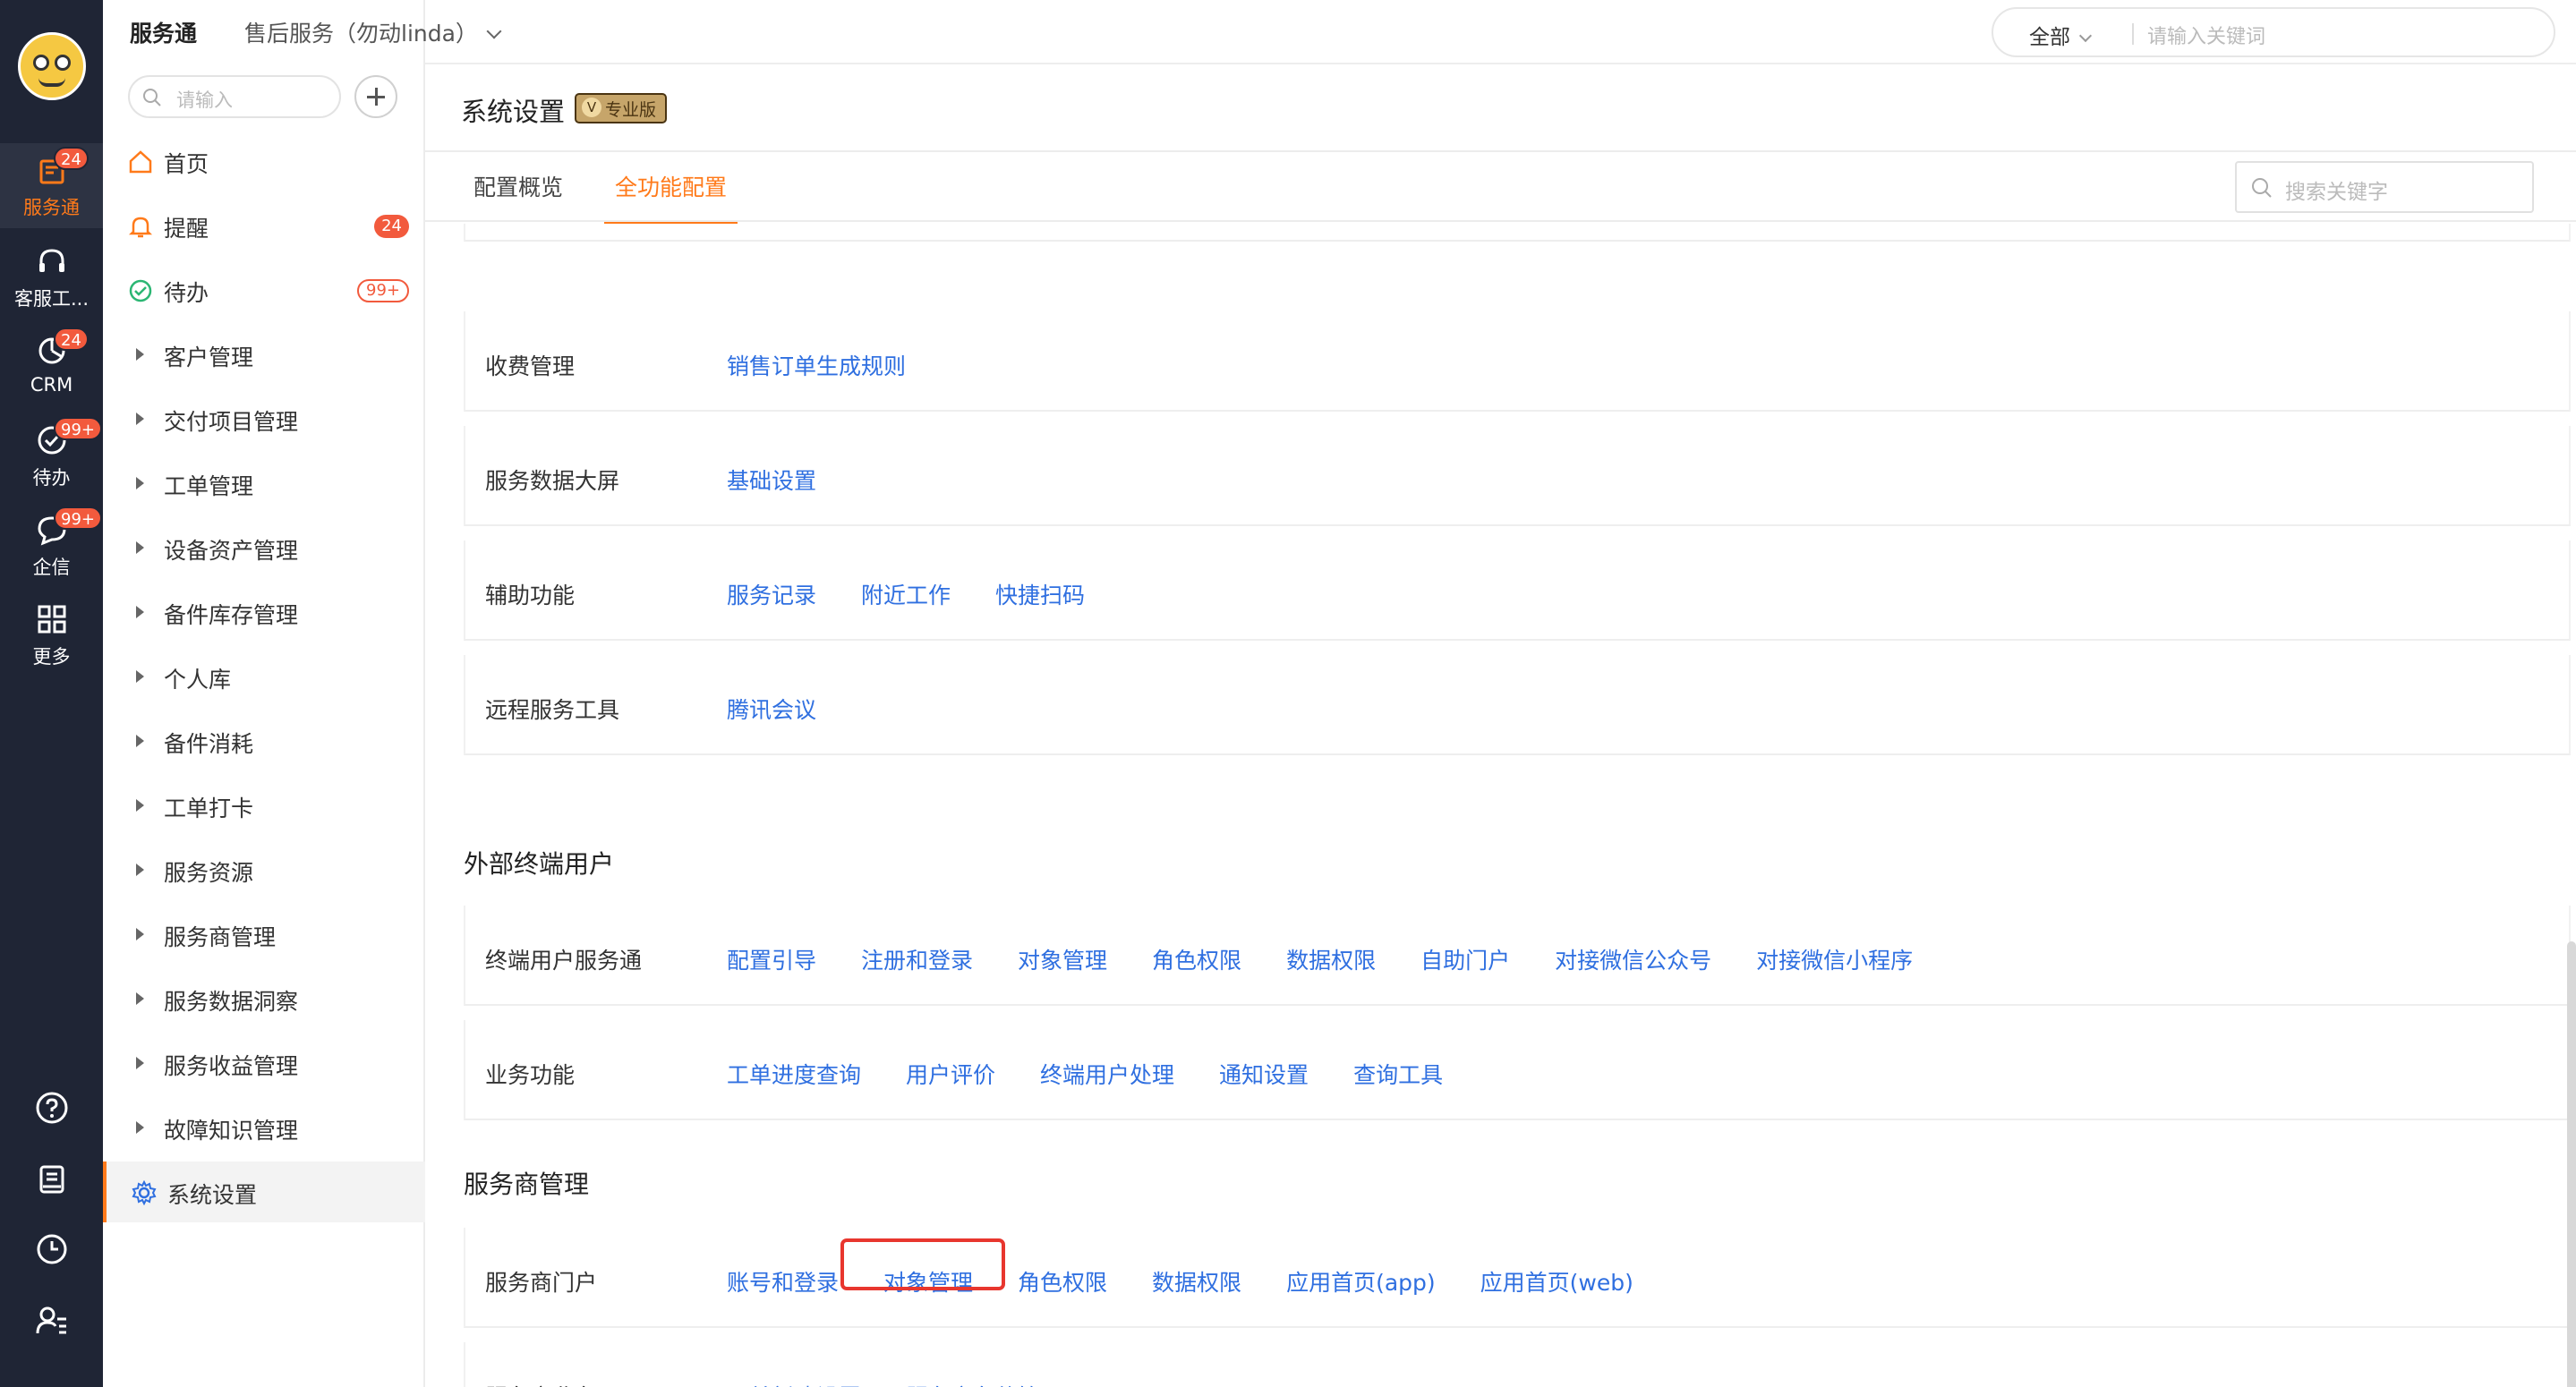  I want to click on settings-link: 快捷扫码, so click(1040, 594).